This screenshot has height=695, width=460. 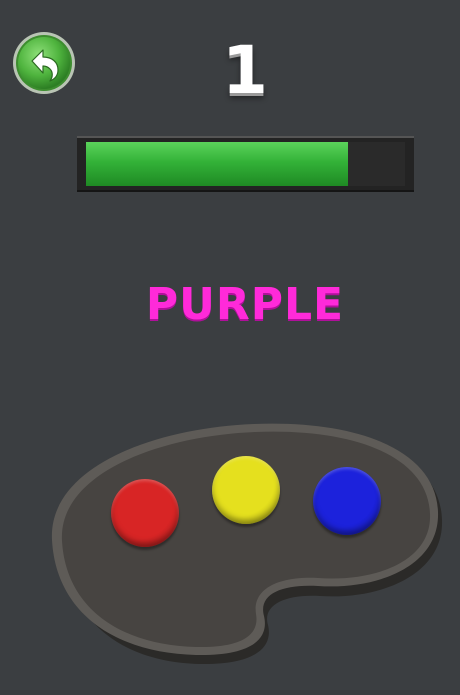 What do you see at coordinates (347, 501) in the screenshot?
I see `paint-blue-button` at bounding box center [347, 501].